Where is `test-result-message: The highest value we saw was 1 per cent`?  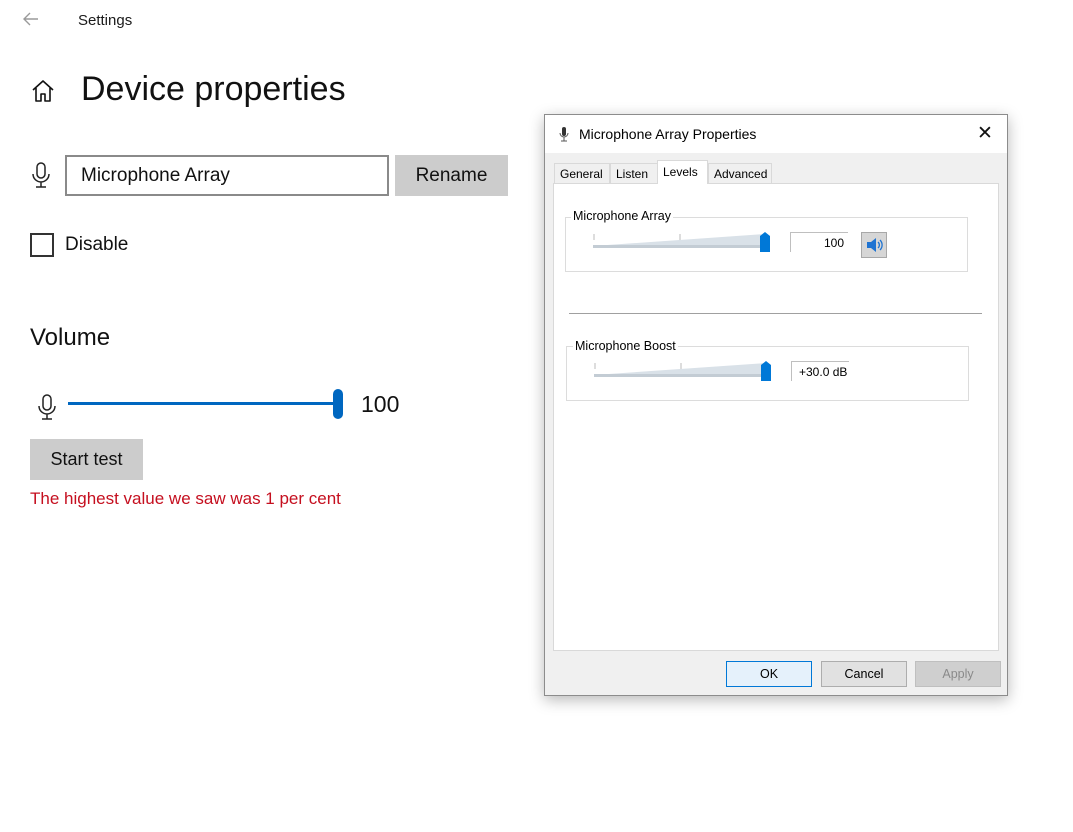
test-result-message: The highest value we saw was 1 per cent is located at coordinates (185, 498).